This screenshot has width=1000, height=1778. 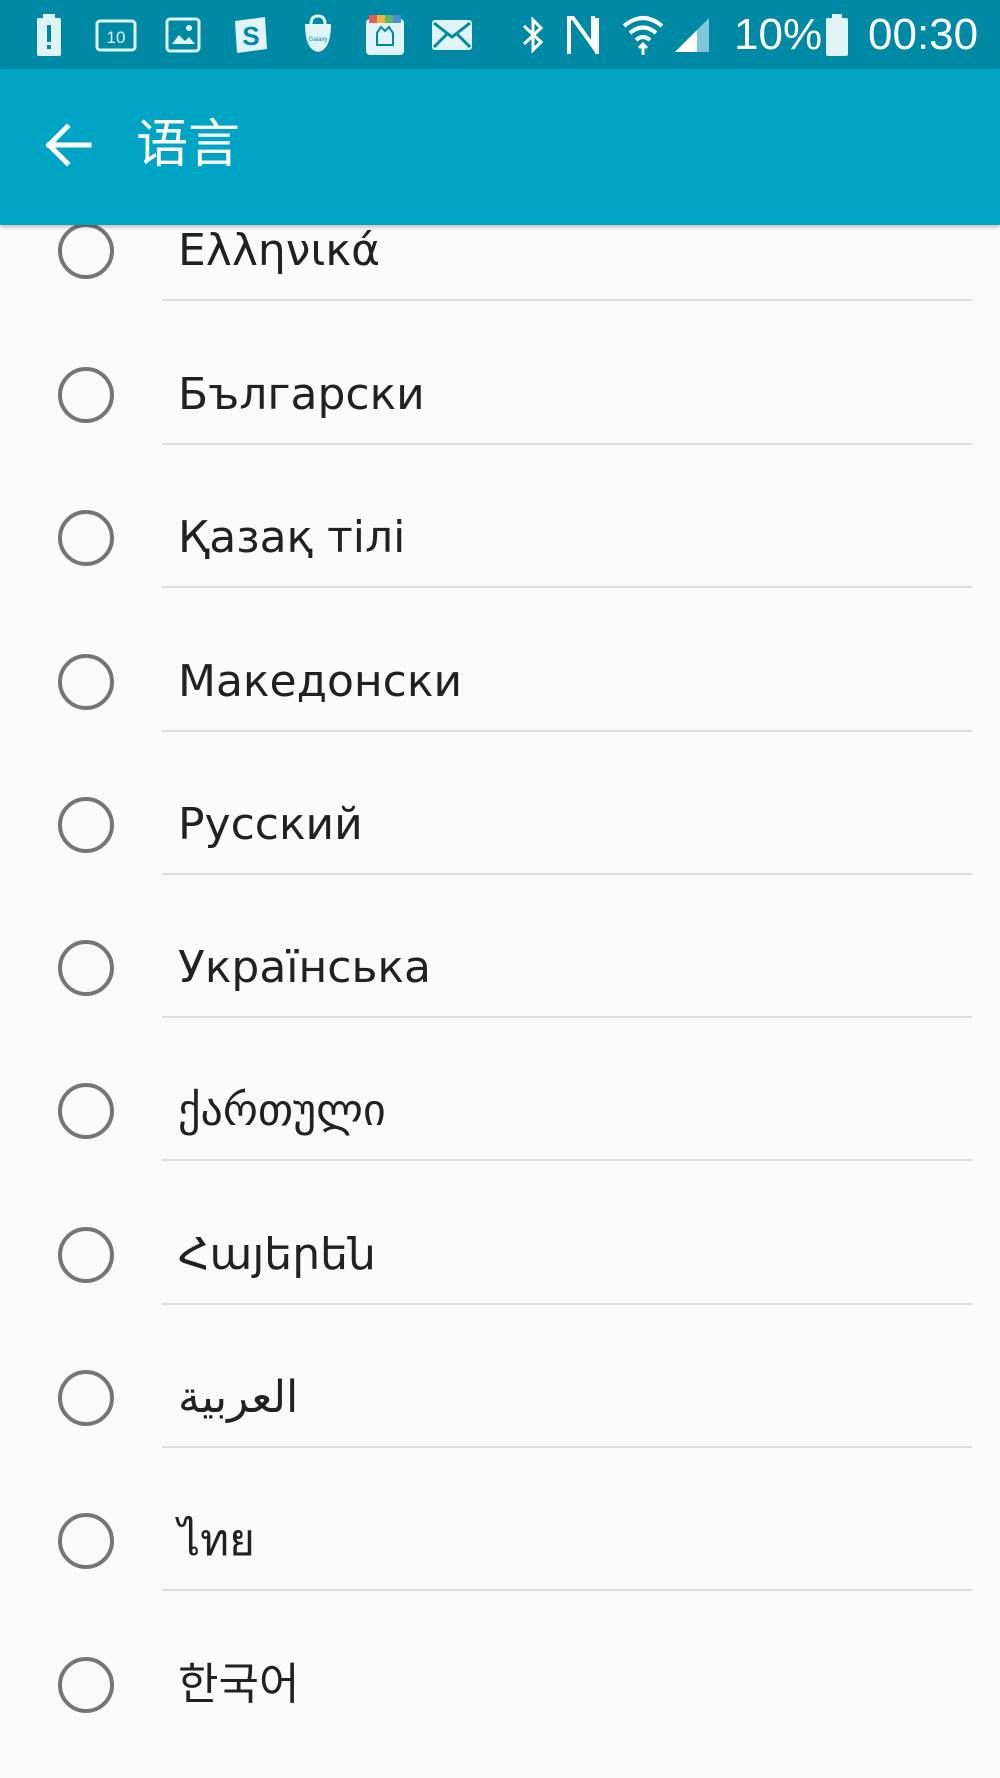 What do you see at coordinates (183, 35) in the screenshot?
I see `gallery-icon` at bounding box center [183, 35].